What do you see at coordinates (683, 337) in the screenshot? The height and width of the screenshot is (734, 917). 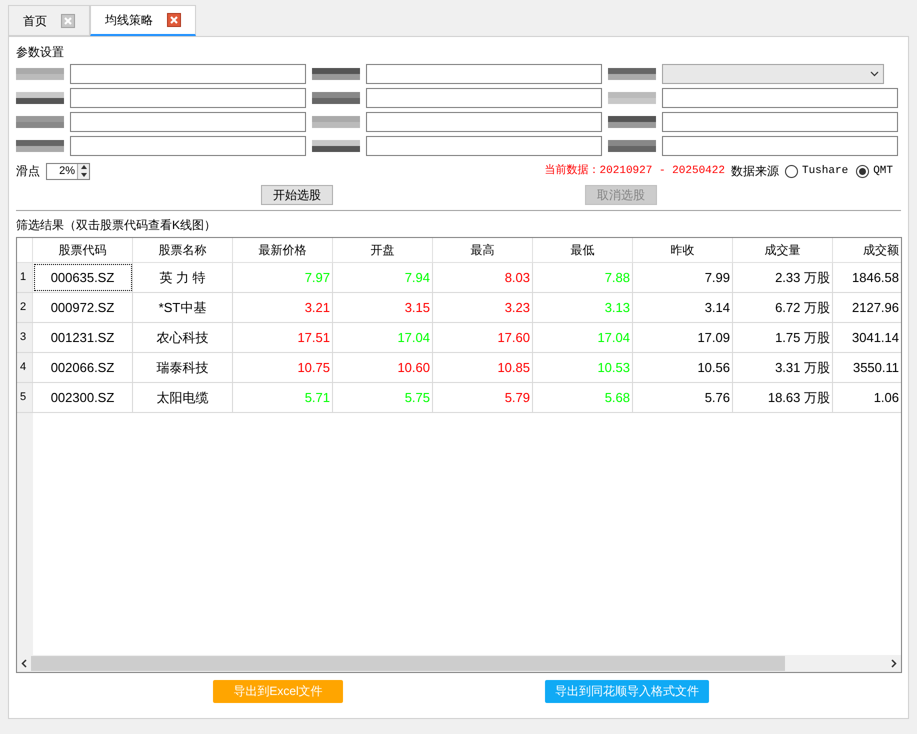 I see `table-cell: 17.09` at bounding box center [683, 337].